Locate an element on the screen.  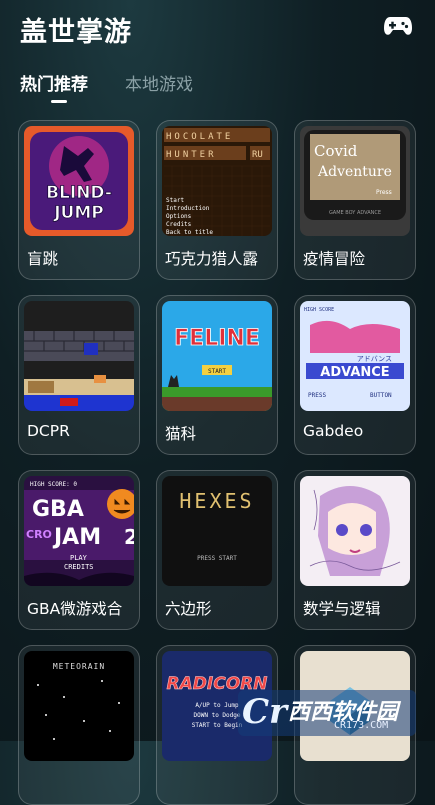
thumb-title-line2: JUMP is located at coordinates (78, 213).